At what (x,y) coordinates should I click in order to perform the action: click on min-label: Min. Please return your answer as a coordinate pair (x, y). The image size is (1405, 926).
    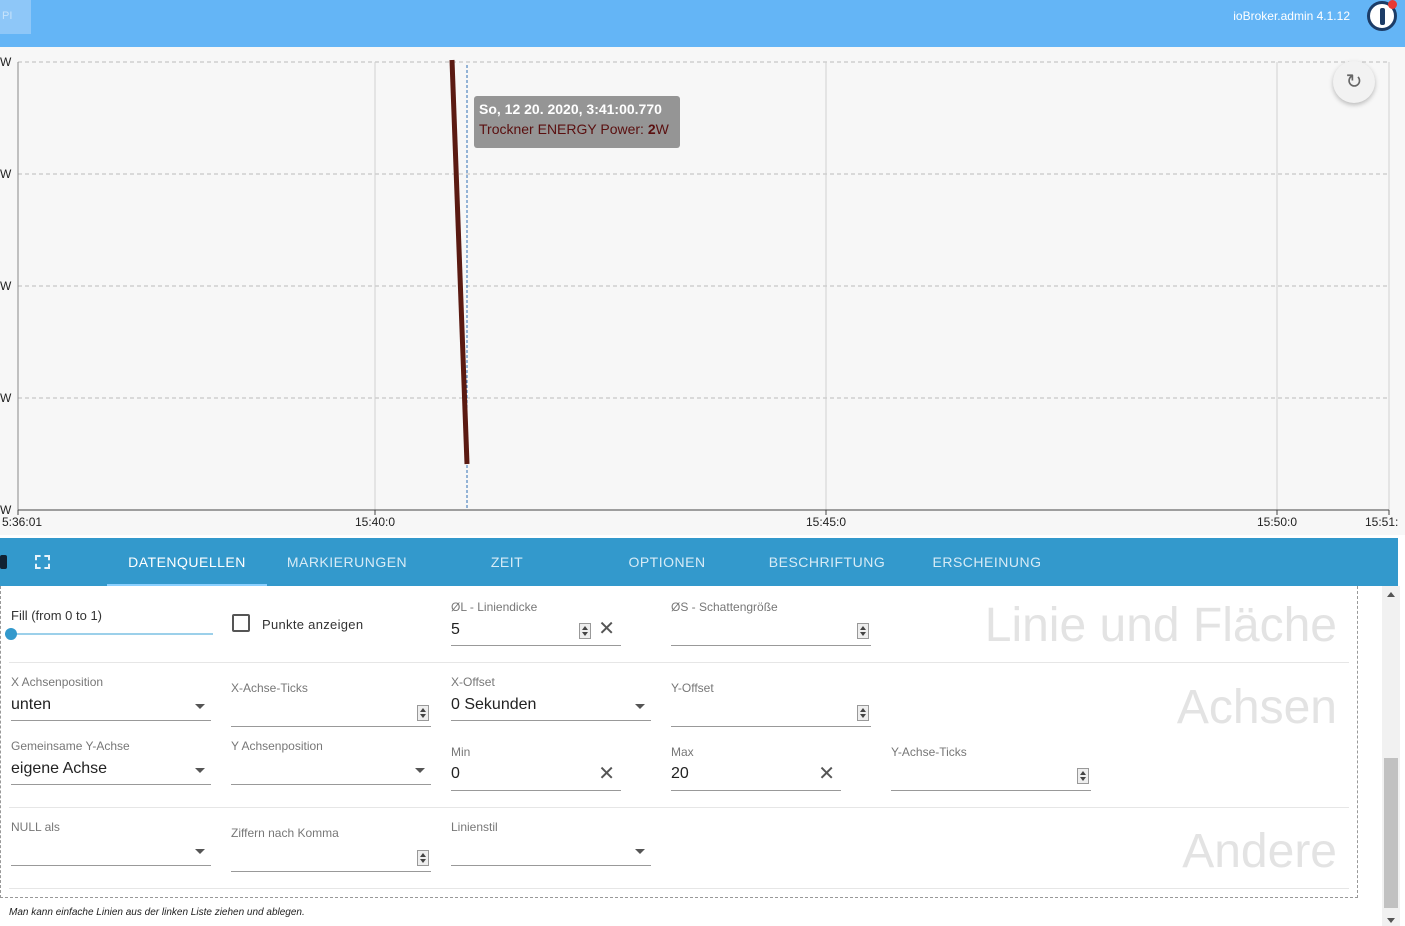
    Looking at the image, I should click on (461, 752).